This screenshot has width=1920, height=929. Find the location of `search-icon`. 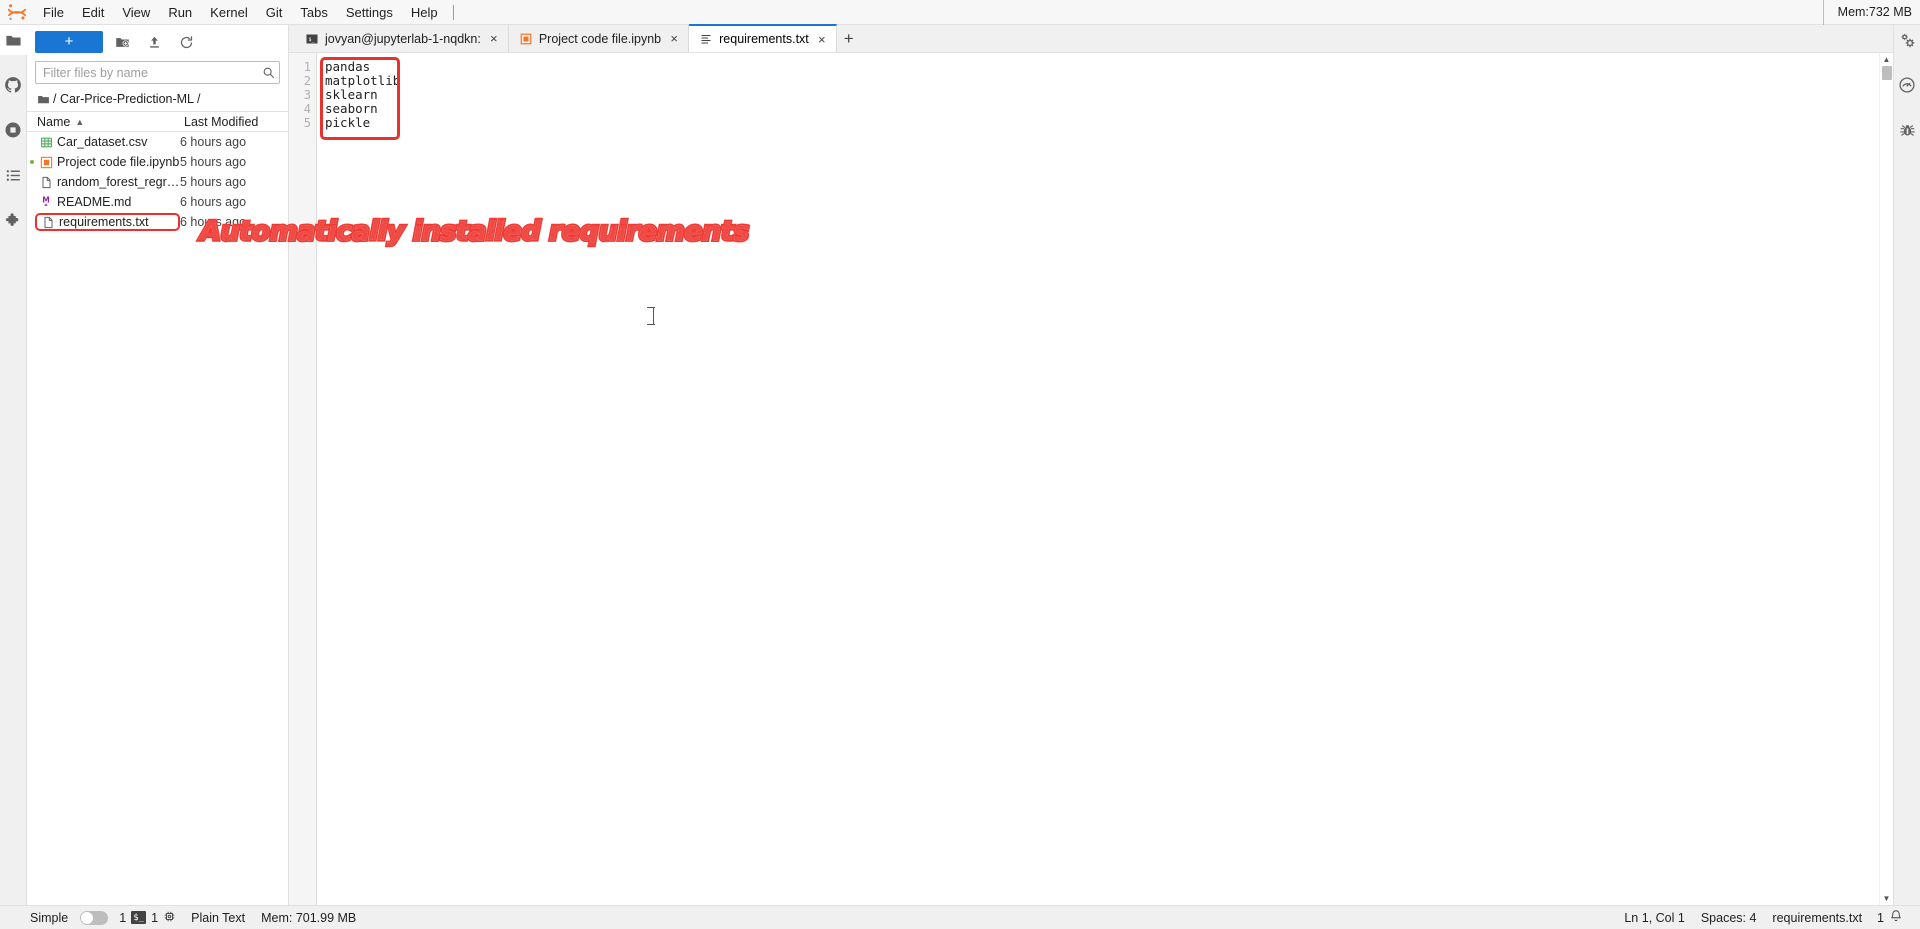

search-icon is located at coordinates (268, 72).